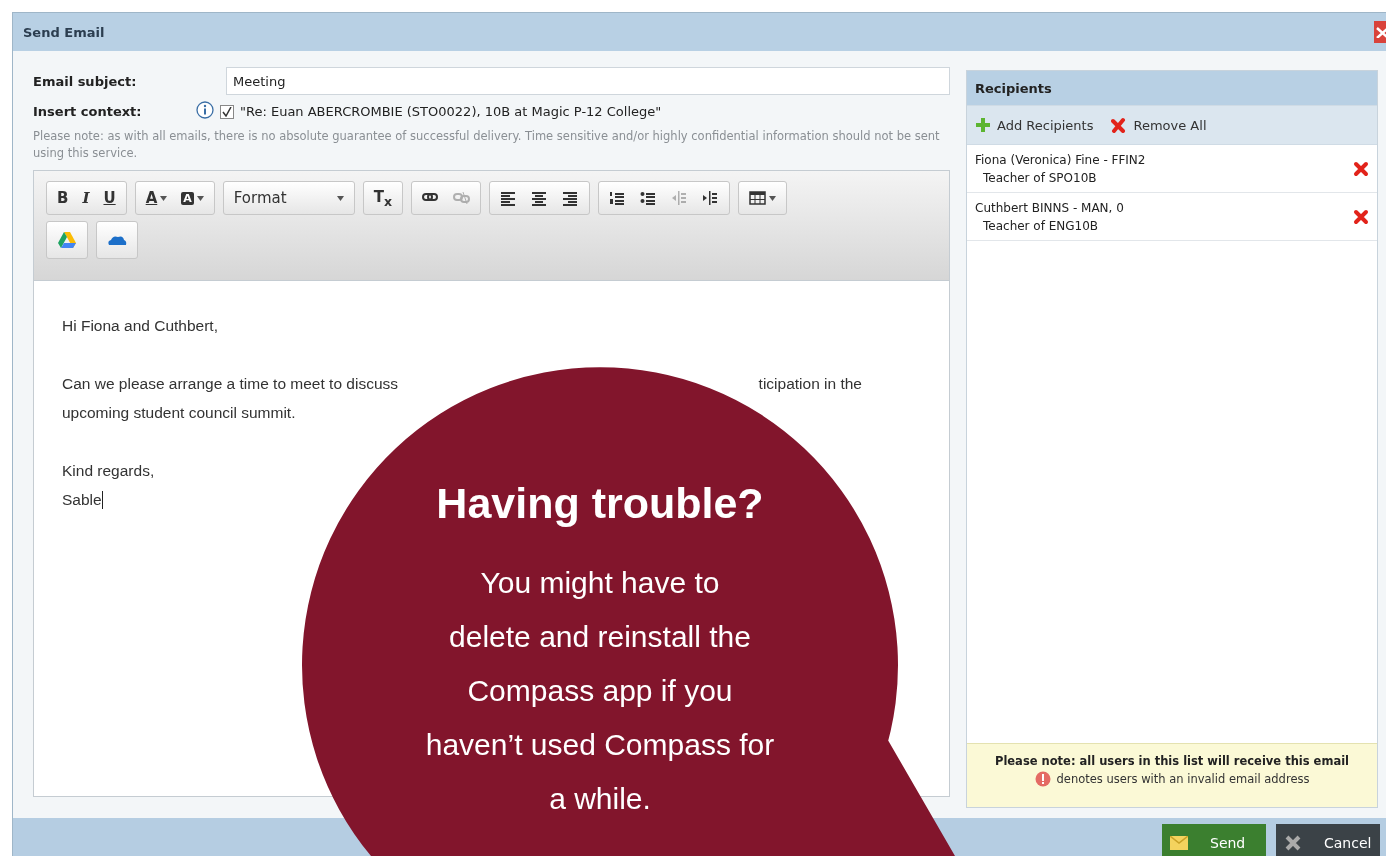 Image resolution: width=1386 pixels, height=856 pixels. Describe the element at coordinates (82, 500) in the screenshot. I see `email-text: Sable` at that location.